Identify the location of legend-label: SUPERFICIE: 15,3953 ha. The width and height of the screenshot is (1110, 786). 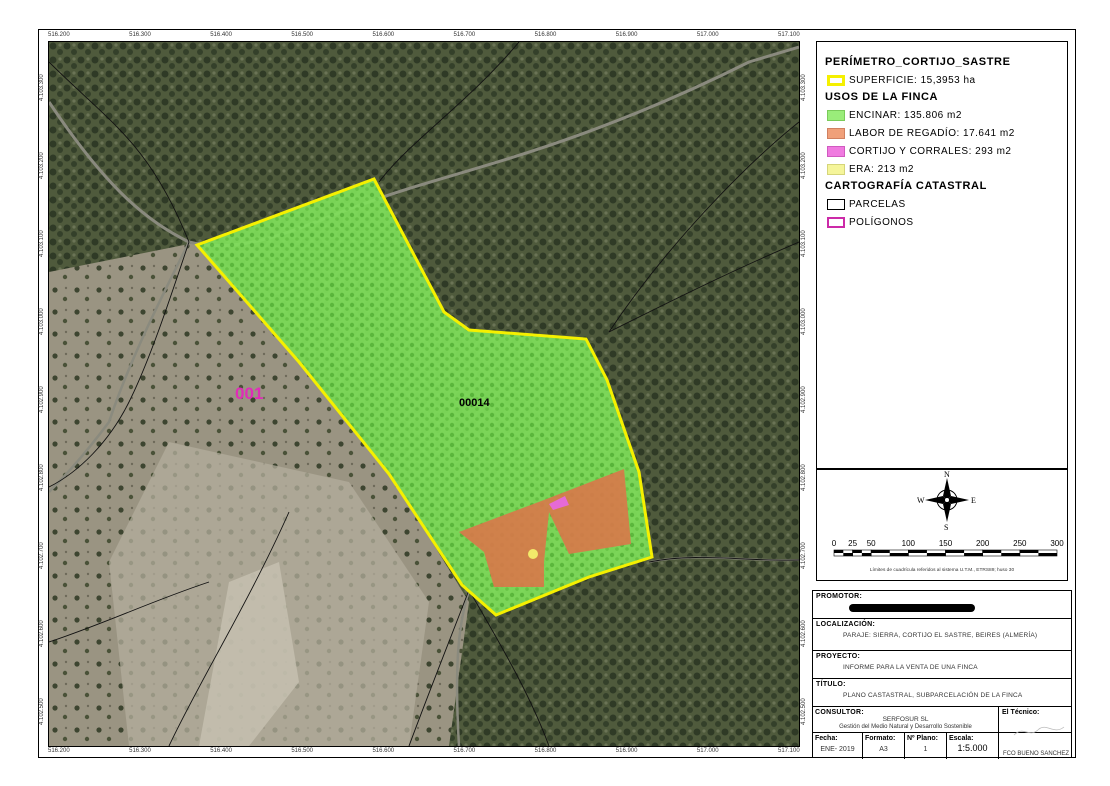
(912, 80).